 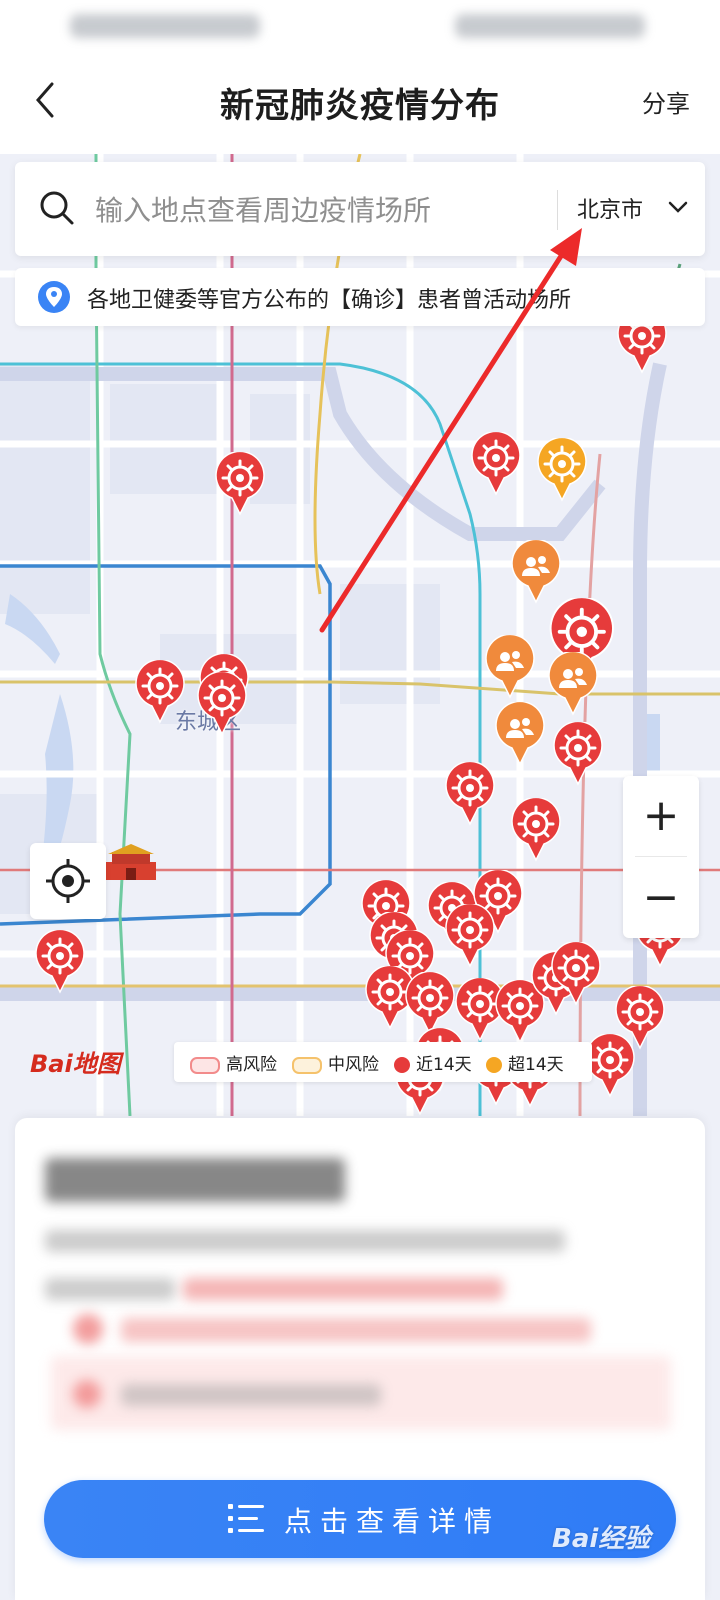 I want to click on status-bar, so click(x=360, y=25).